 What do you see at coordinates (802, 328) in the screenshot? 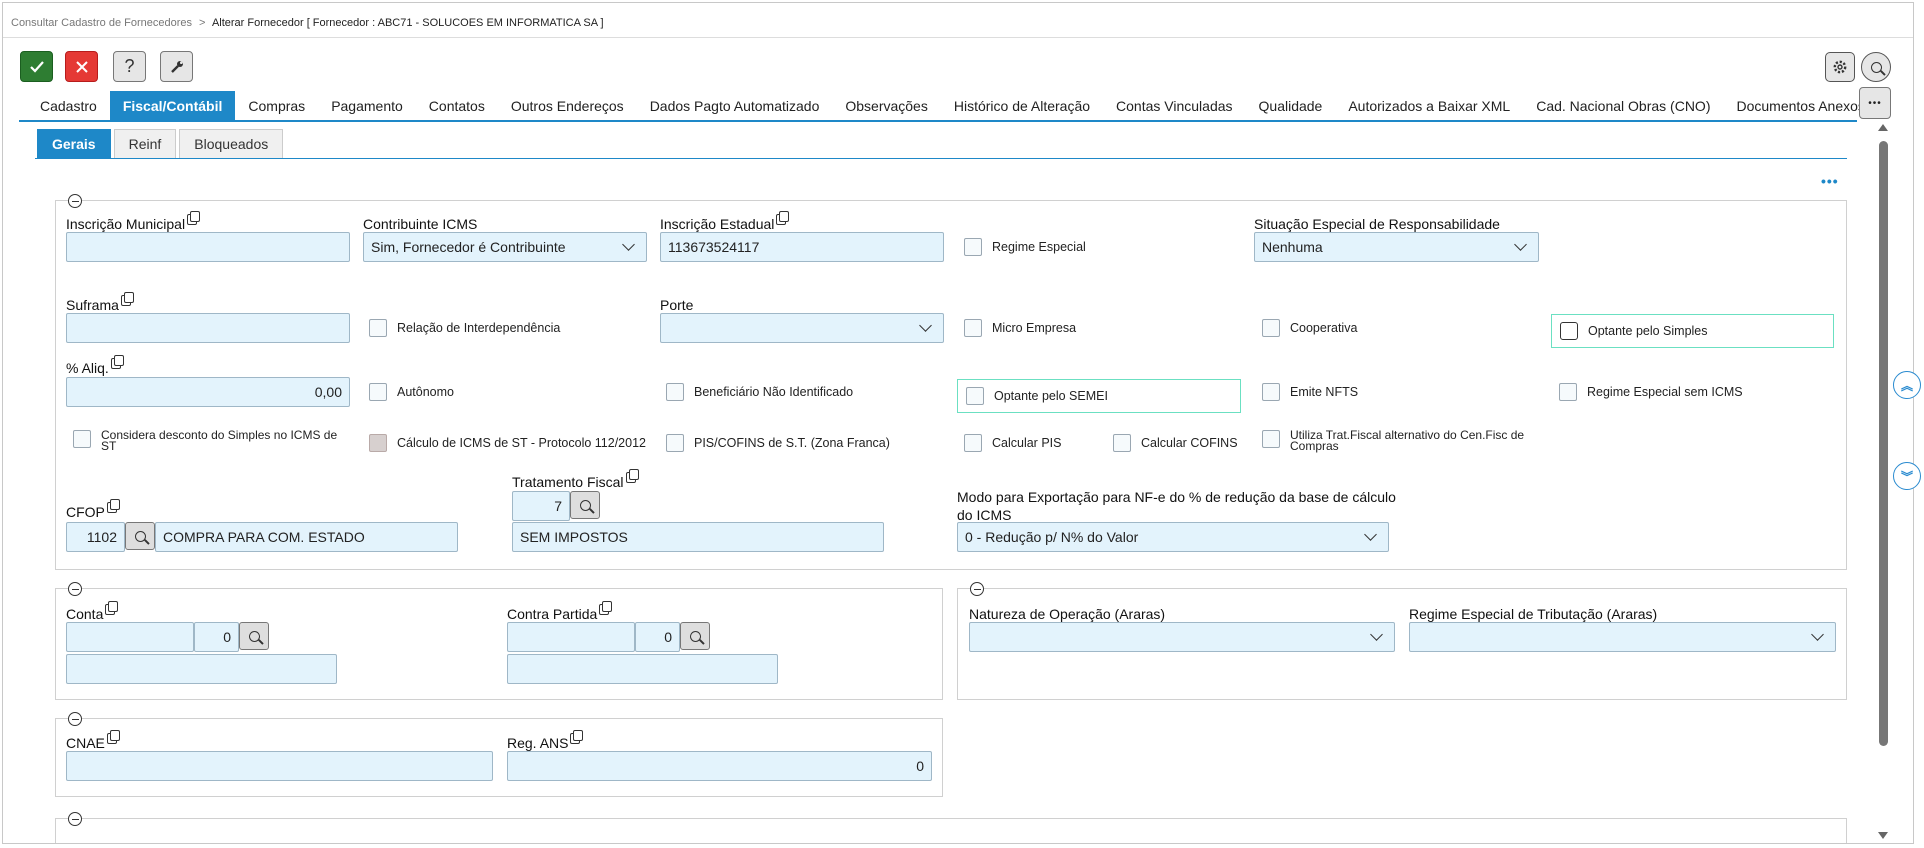
I see `porte-select` at bounding box center [802, 328].